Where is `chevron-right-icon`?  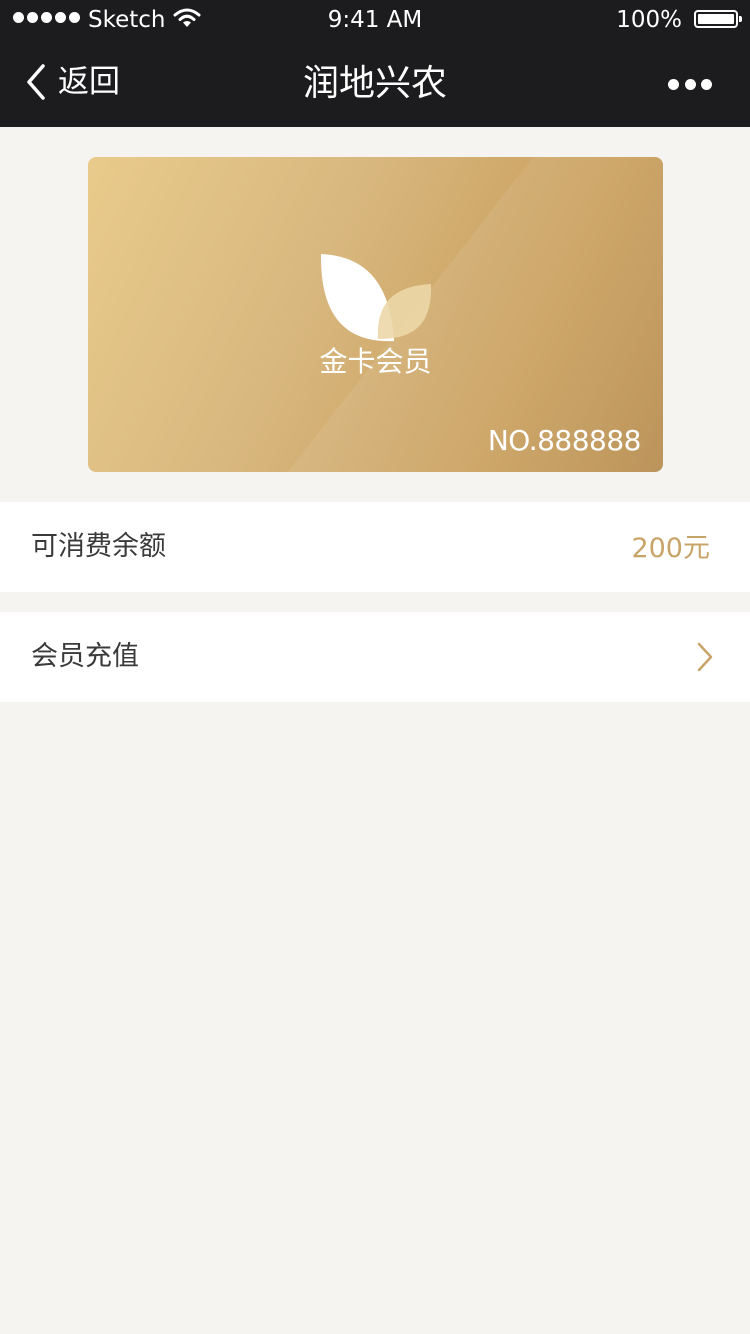
chevron-right-icon is located at coordinates (705, 657).